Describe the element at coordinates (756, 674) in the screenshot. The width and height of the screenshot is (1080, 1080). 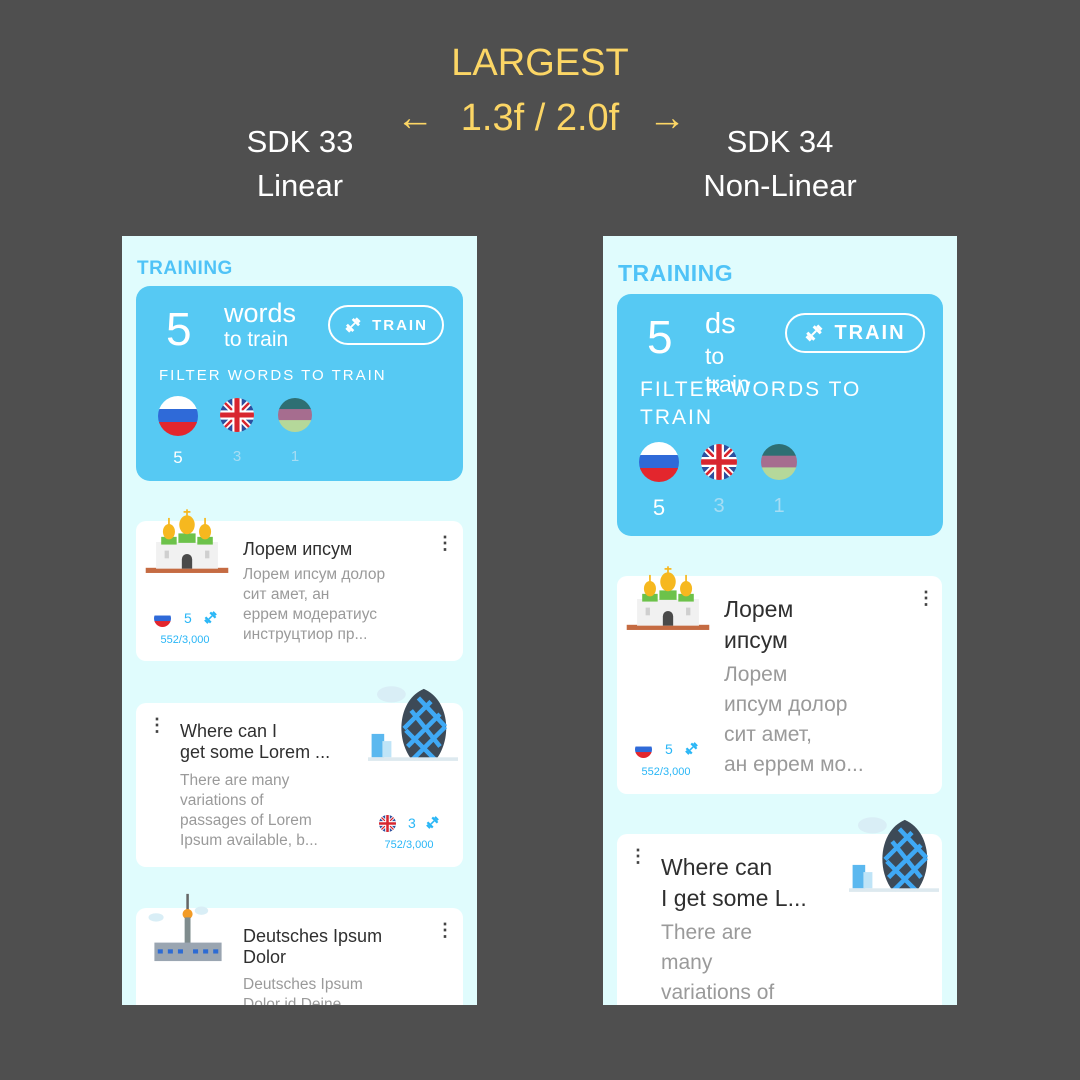
I see `desc-line: Лорем` at that location.